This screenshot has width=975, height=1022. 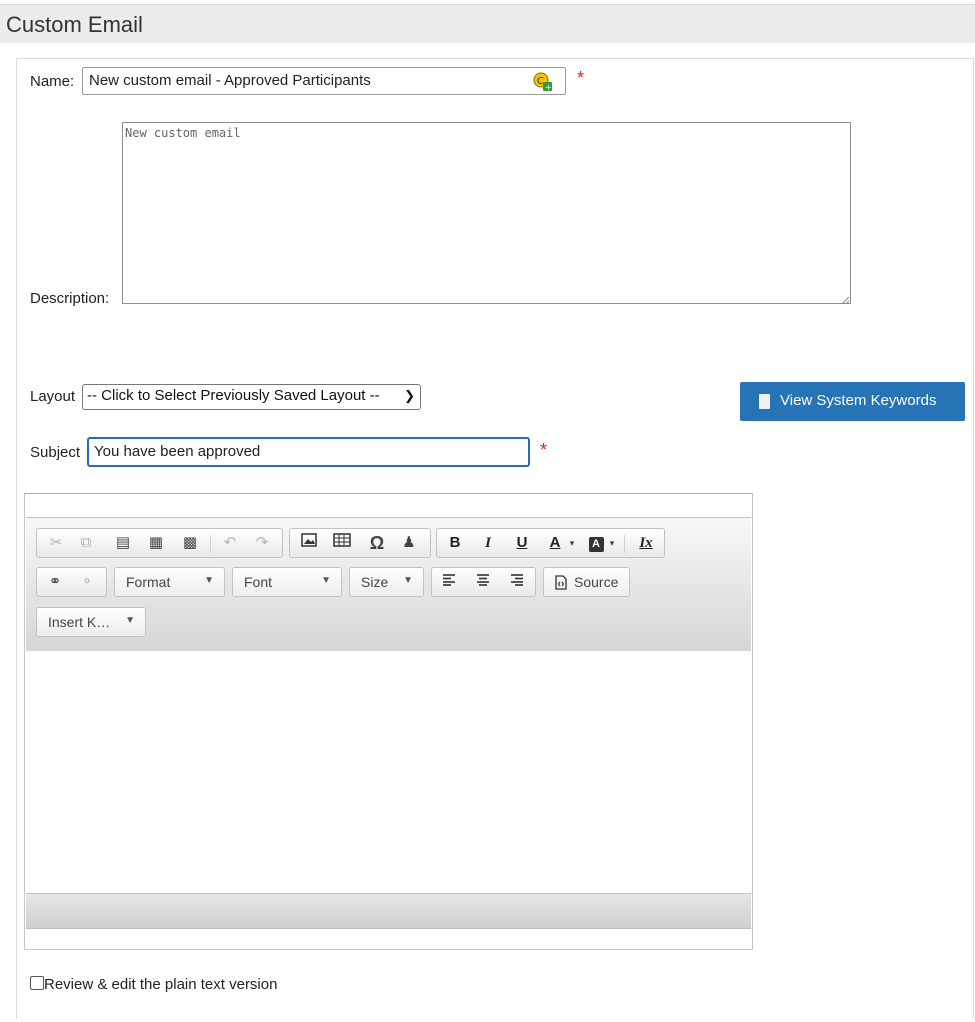 I want to click on description-textarea: New custom email, so click(x=486, y=213).